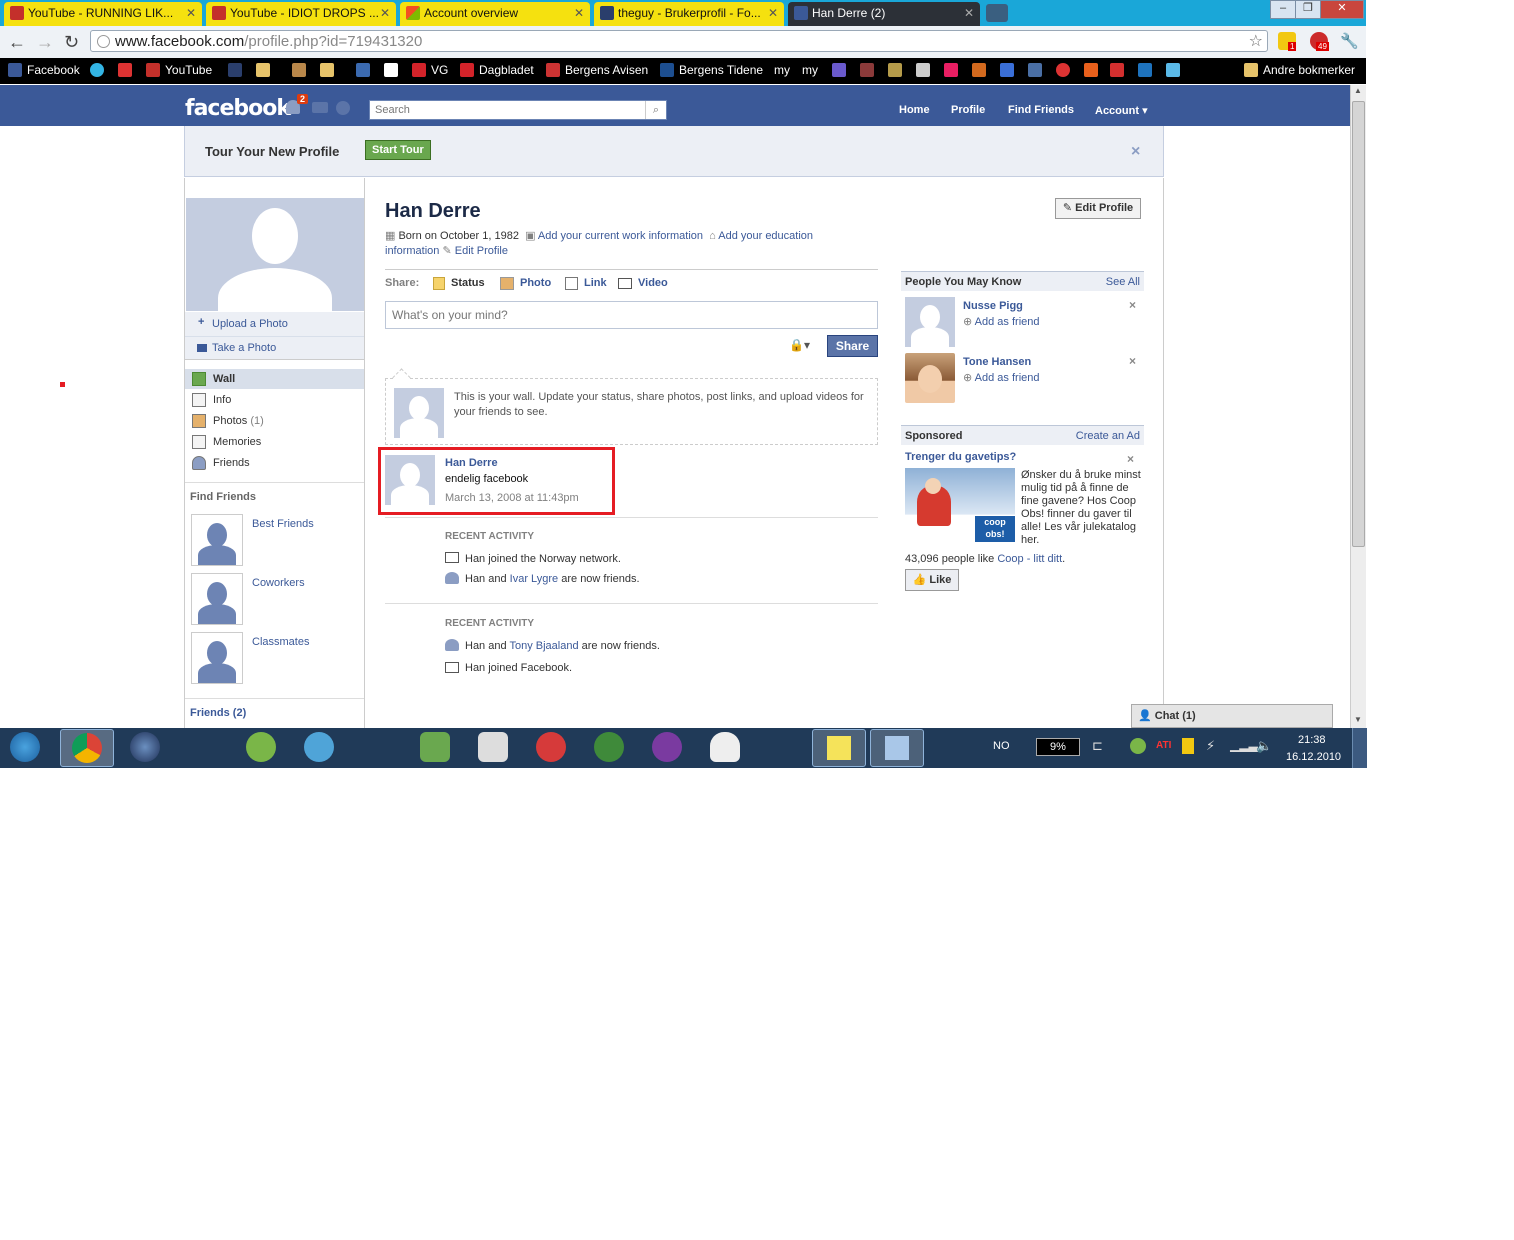 Image resolution: width=1514 pixels, height=1240 pixels. I want to click on bookmark-gmail, so click(127, 70).